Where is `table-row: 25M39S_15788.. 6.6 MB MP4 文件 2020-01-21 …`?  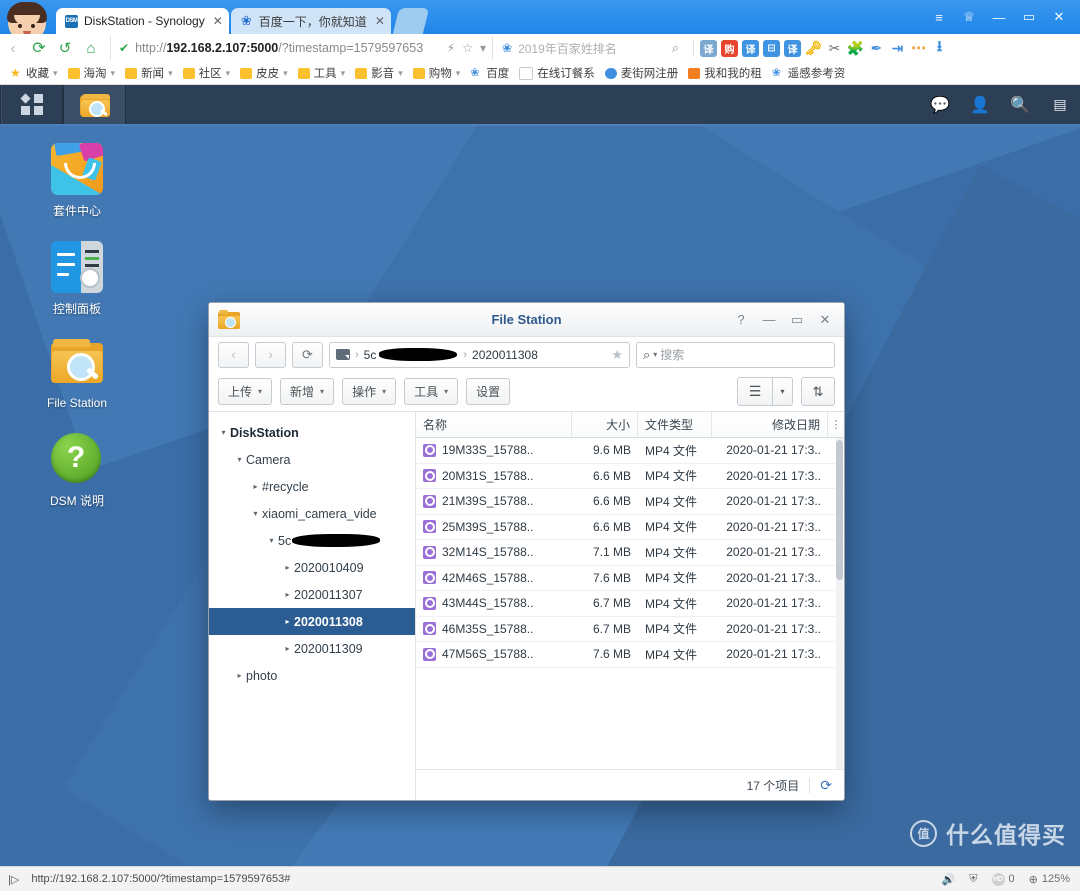 table-row: 25M39S_15788.. 6.6 MB MP4 文件 2020-01-21 … is located at coordinates (630, 527).